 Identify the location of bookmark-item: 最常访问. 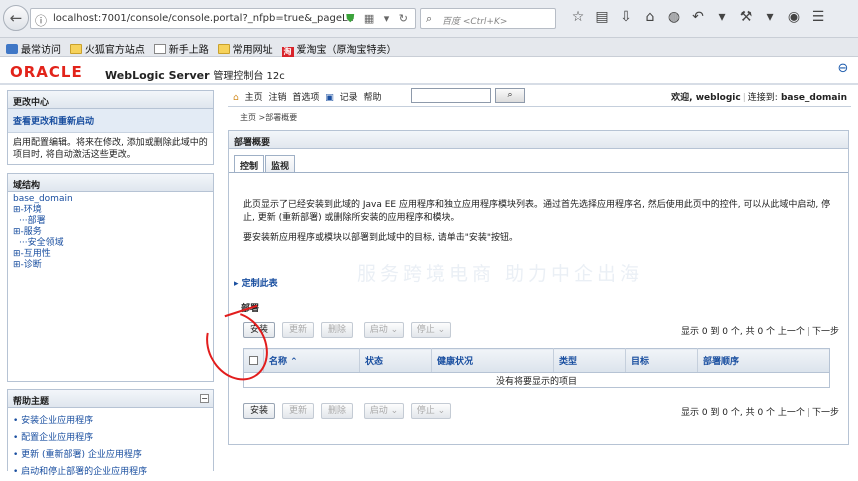
(33, 48).